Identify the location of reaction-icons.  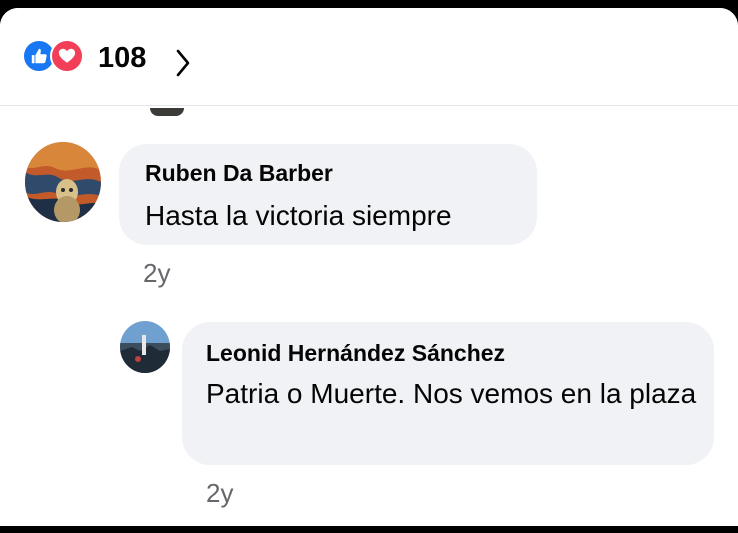
(57, 56).